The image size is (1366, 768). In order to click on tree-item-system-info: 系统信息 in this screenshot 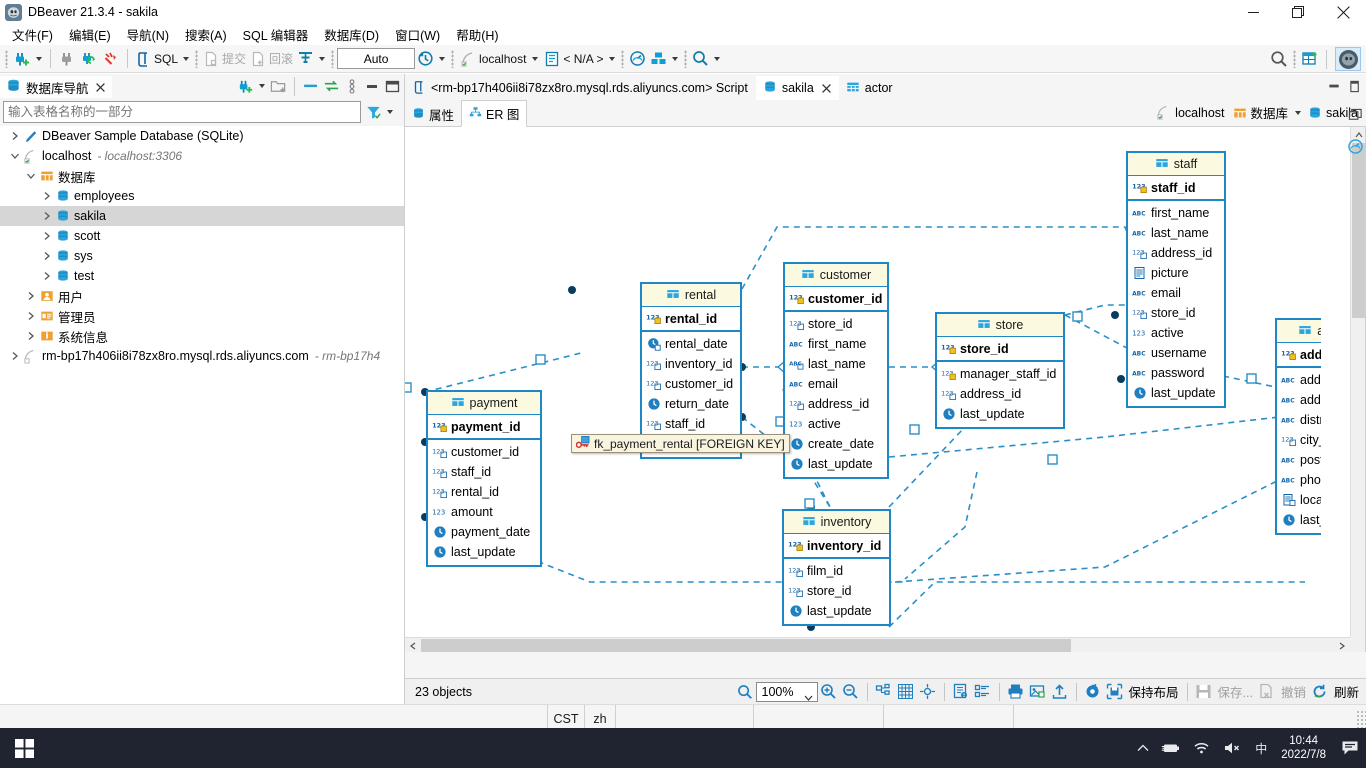, I will do `click(202, 336)`.